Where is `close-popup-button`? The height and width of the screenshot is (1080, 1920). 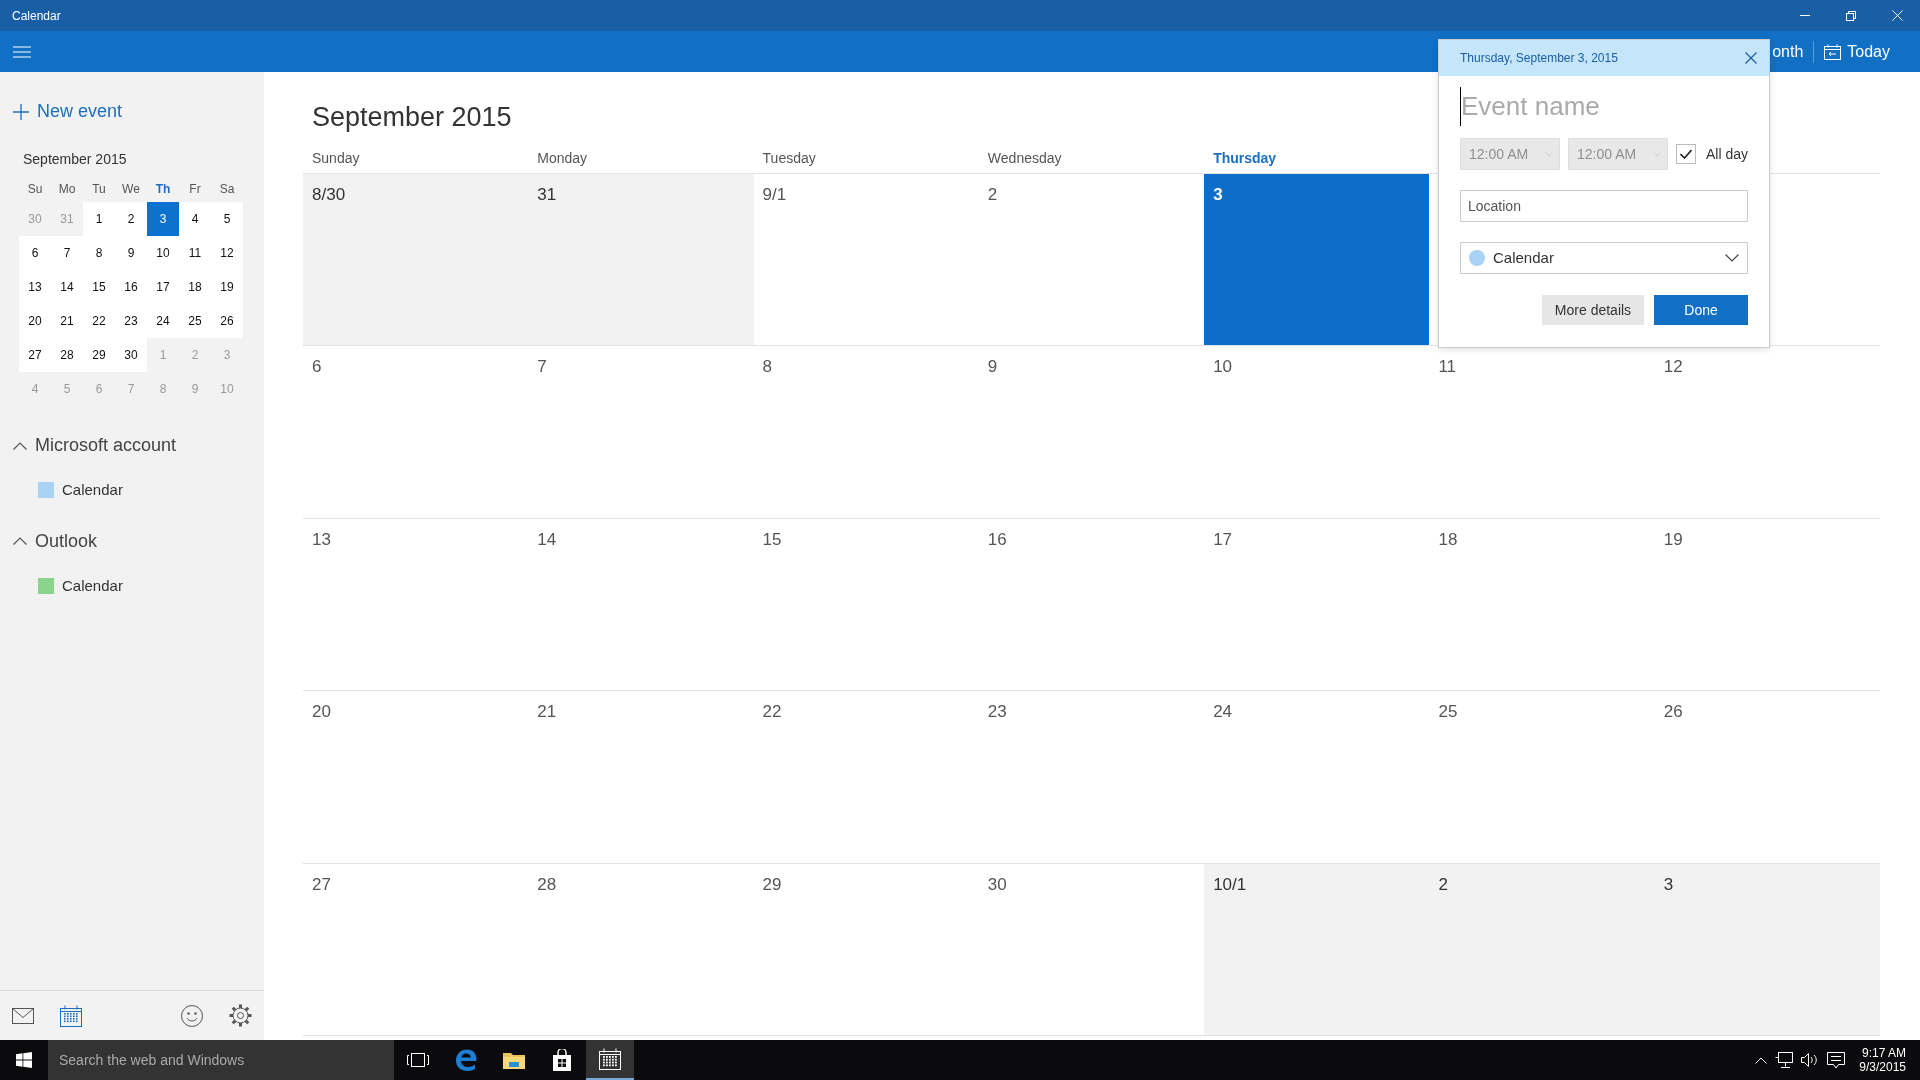 close-popup-button is located at coordinates (1751, 58).